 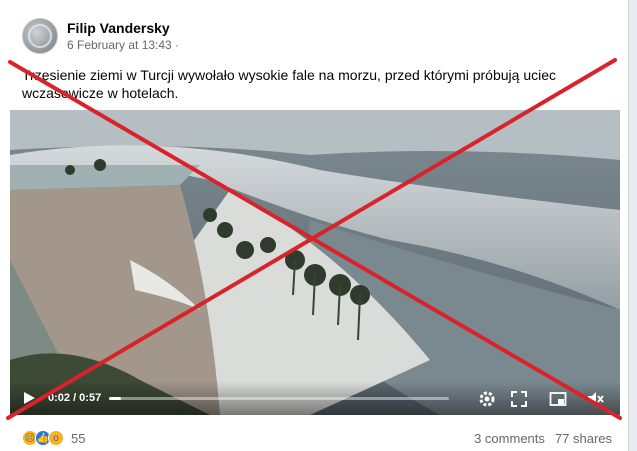 What do you see at coordinates (519, 399) in the screenshot?
I see `fullscreen-icon` at bounding box center [519, 399].